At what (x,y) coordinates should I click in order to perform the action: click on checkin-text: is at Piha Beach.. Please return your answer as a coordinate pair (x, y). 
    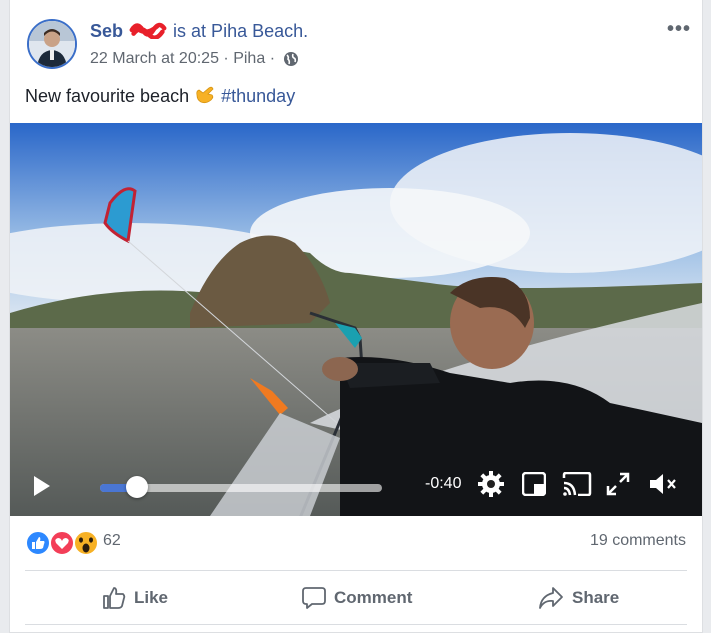
    Looking at the image, I should click on (240, 31).